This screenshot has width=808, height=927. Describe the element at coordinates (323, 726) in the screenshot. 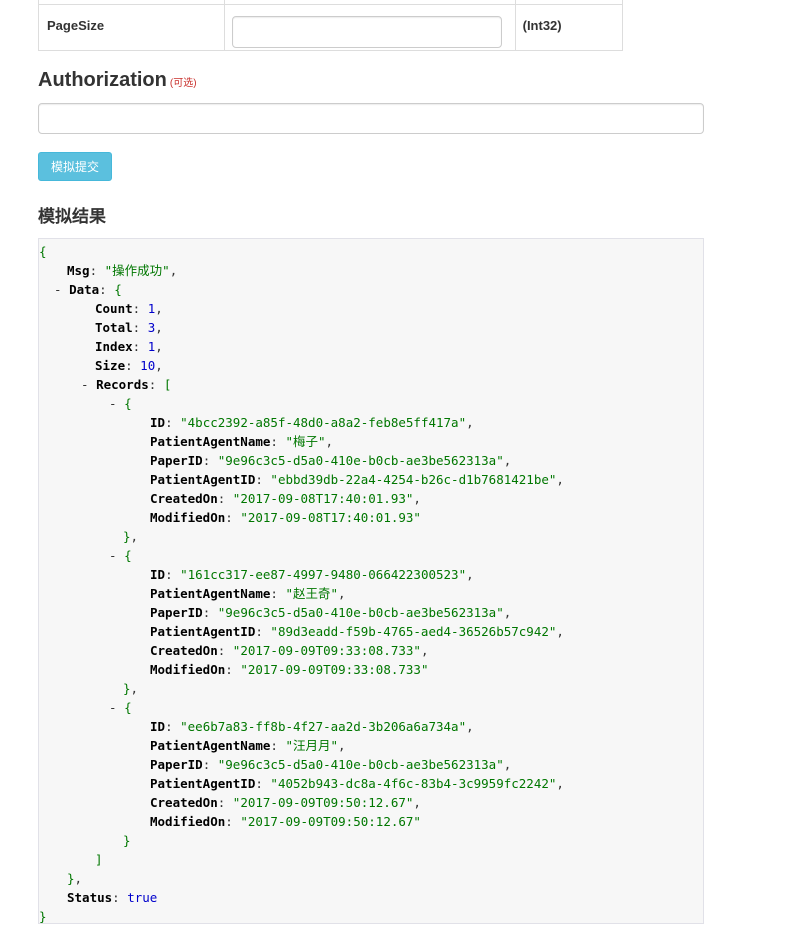

I see `json-value: "ee6b7a83-ff8b-4f27-aa2d-3b206a6a734a"` at that location.